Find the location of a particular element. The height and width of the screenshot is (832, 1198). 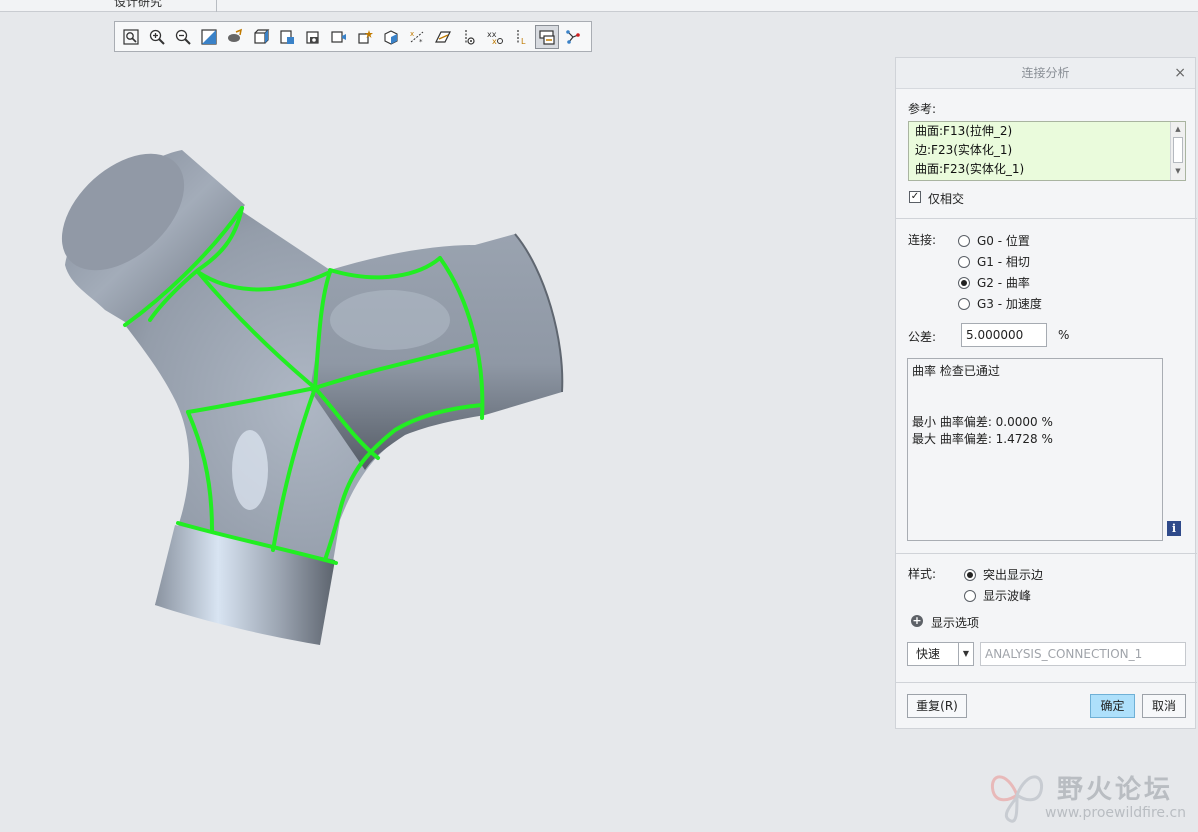

tab-design-study: 设计研究 is located at coordinates (138, 6).